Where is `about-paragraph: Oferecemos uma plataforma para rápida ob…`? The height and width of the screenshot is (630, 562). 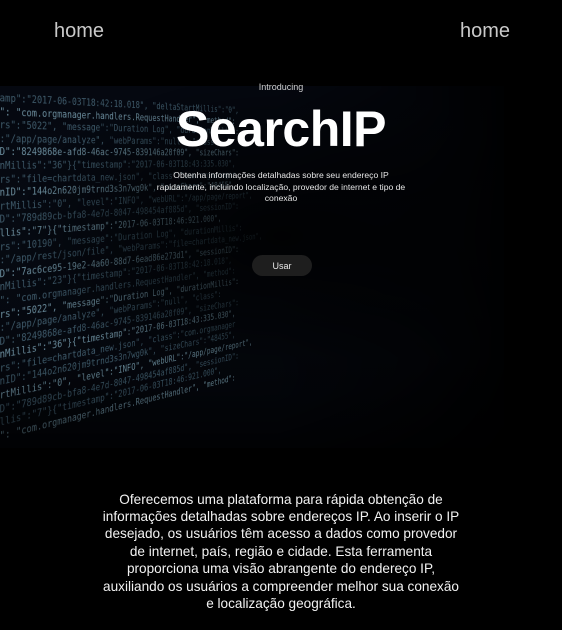 about-paragraph: Oferecemos uma plataforma para rápida ob… is located at coordinates (281, 551).